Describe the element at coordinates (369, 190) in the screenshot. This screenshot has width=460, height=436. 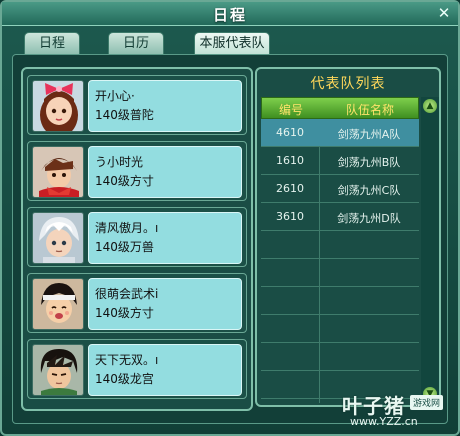
I see `team-name: 剑荡九州C队` at that location.